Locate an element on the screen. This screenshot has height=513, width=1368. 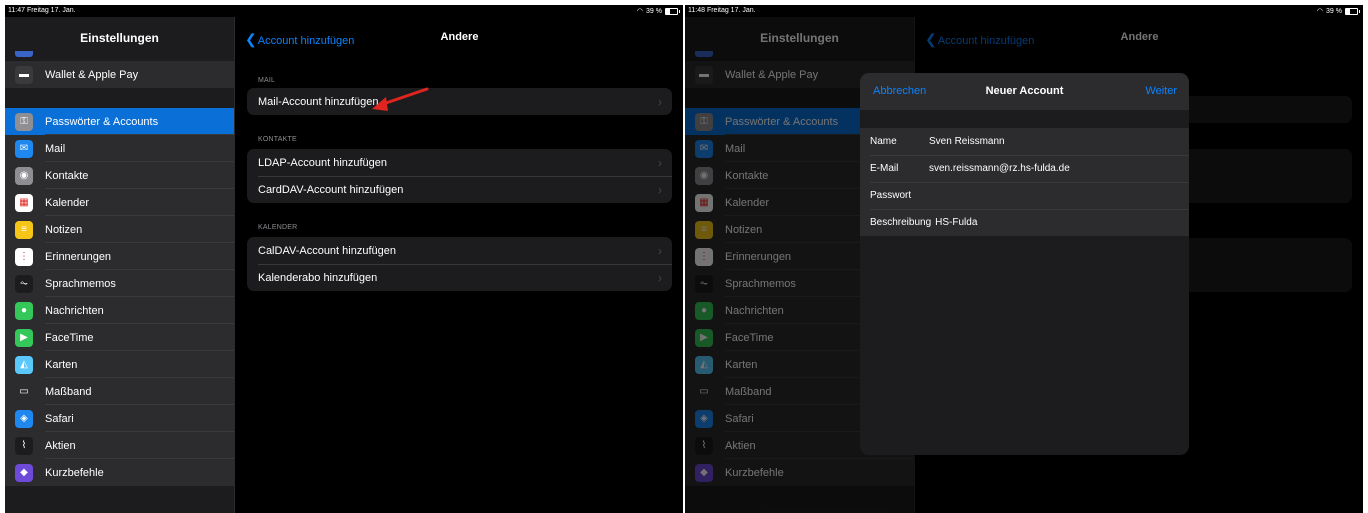
sidebar-item-label: Passwörter & Accounts is located at coordinates (102, 121).